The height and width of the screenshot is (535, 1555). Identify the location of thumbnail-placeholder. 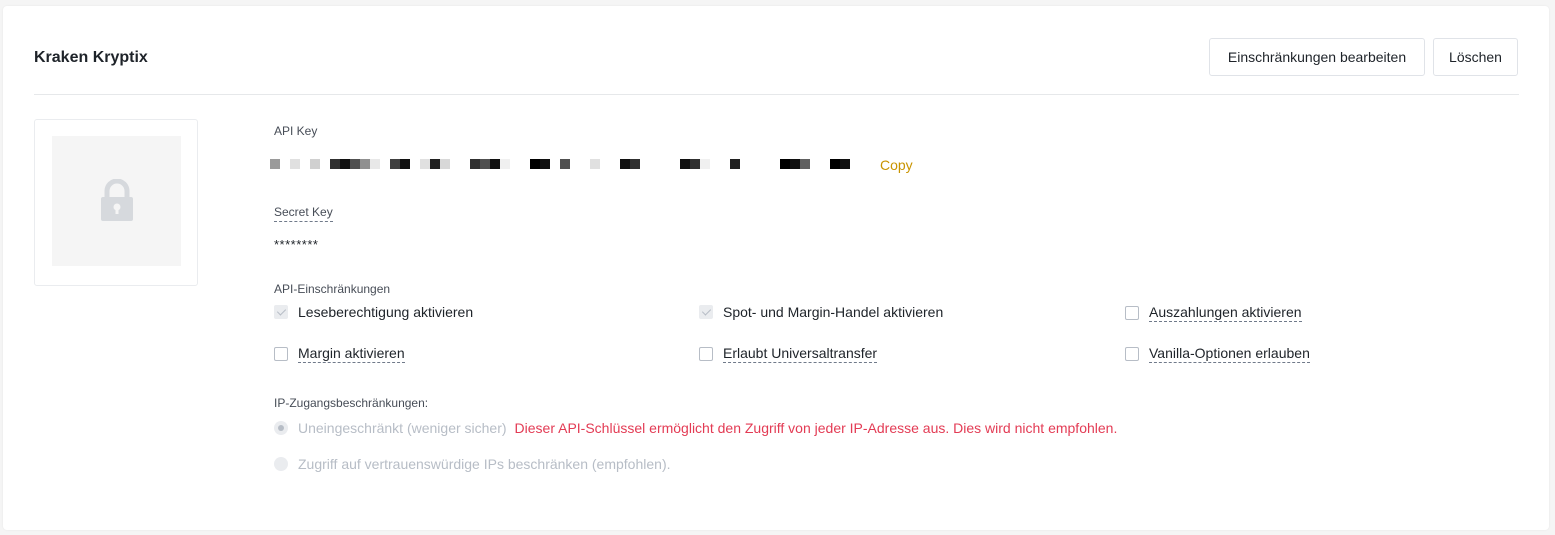
(116, 201).